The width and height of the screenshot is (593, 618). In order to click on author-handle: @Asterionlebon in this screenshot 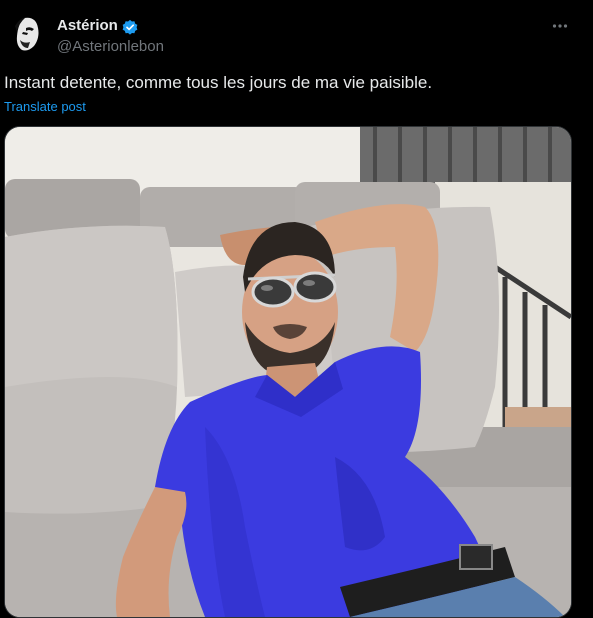, I will do `click(110, 46)`.